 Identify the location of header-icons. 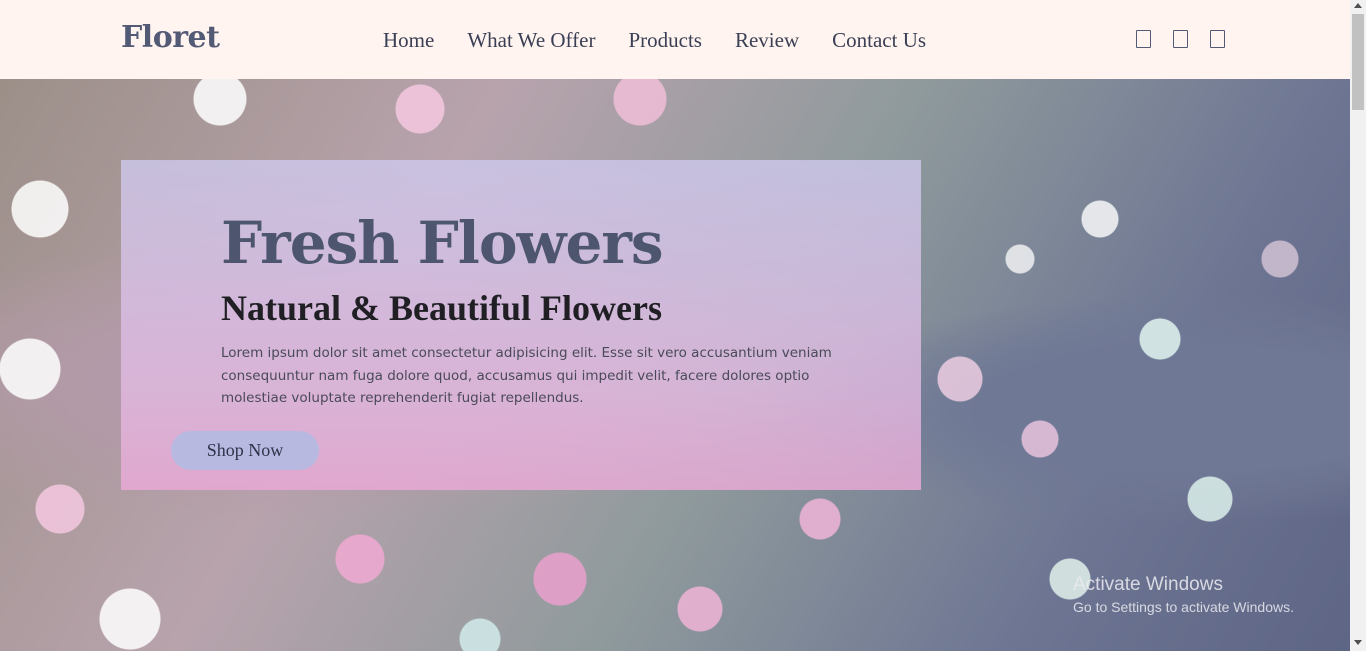
(1180, 39).